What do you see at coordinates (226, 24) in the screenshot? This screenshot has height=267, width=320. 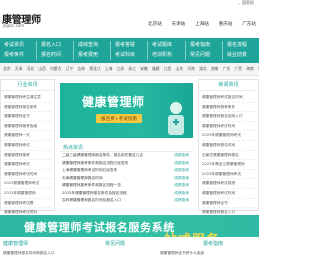 I see `city-link-chongqing: 重庆站` at bounding box center [226, 24].